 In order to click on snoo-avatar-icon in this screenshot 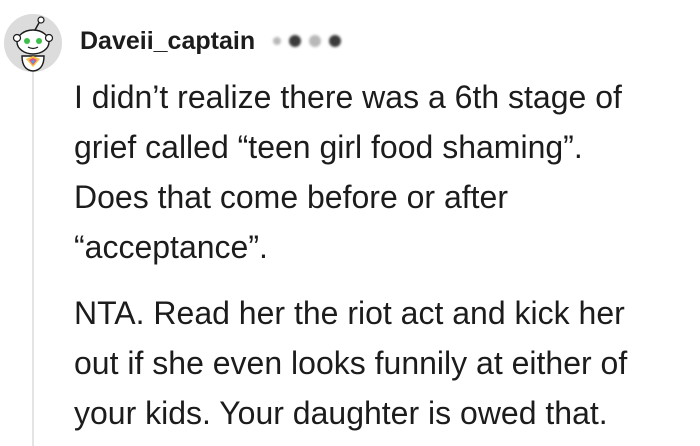, I will do `click(33, 43)`.